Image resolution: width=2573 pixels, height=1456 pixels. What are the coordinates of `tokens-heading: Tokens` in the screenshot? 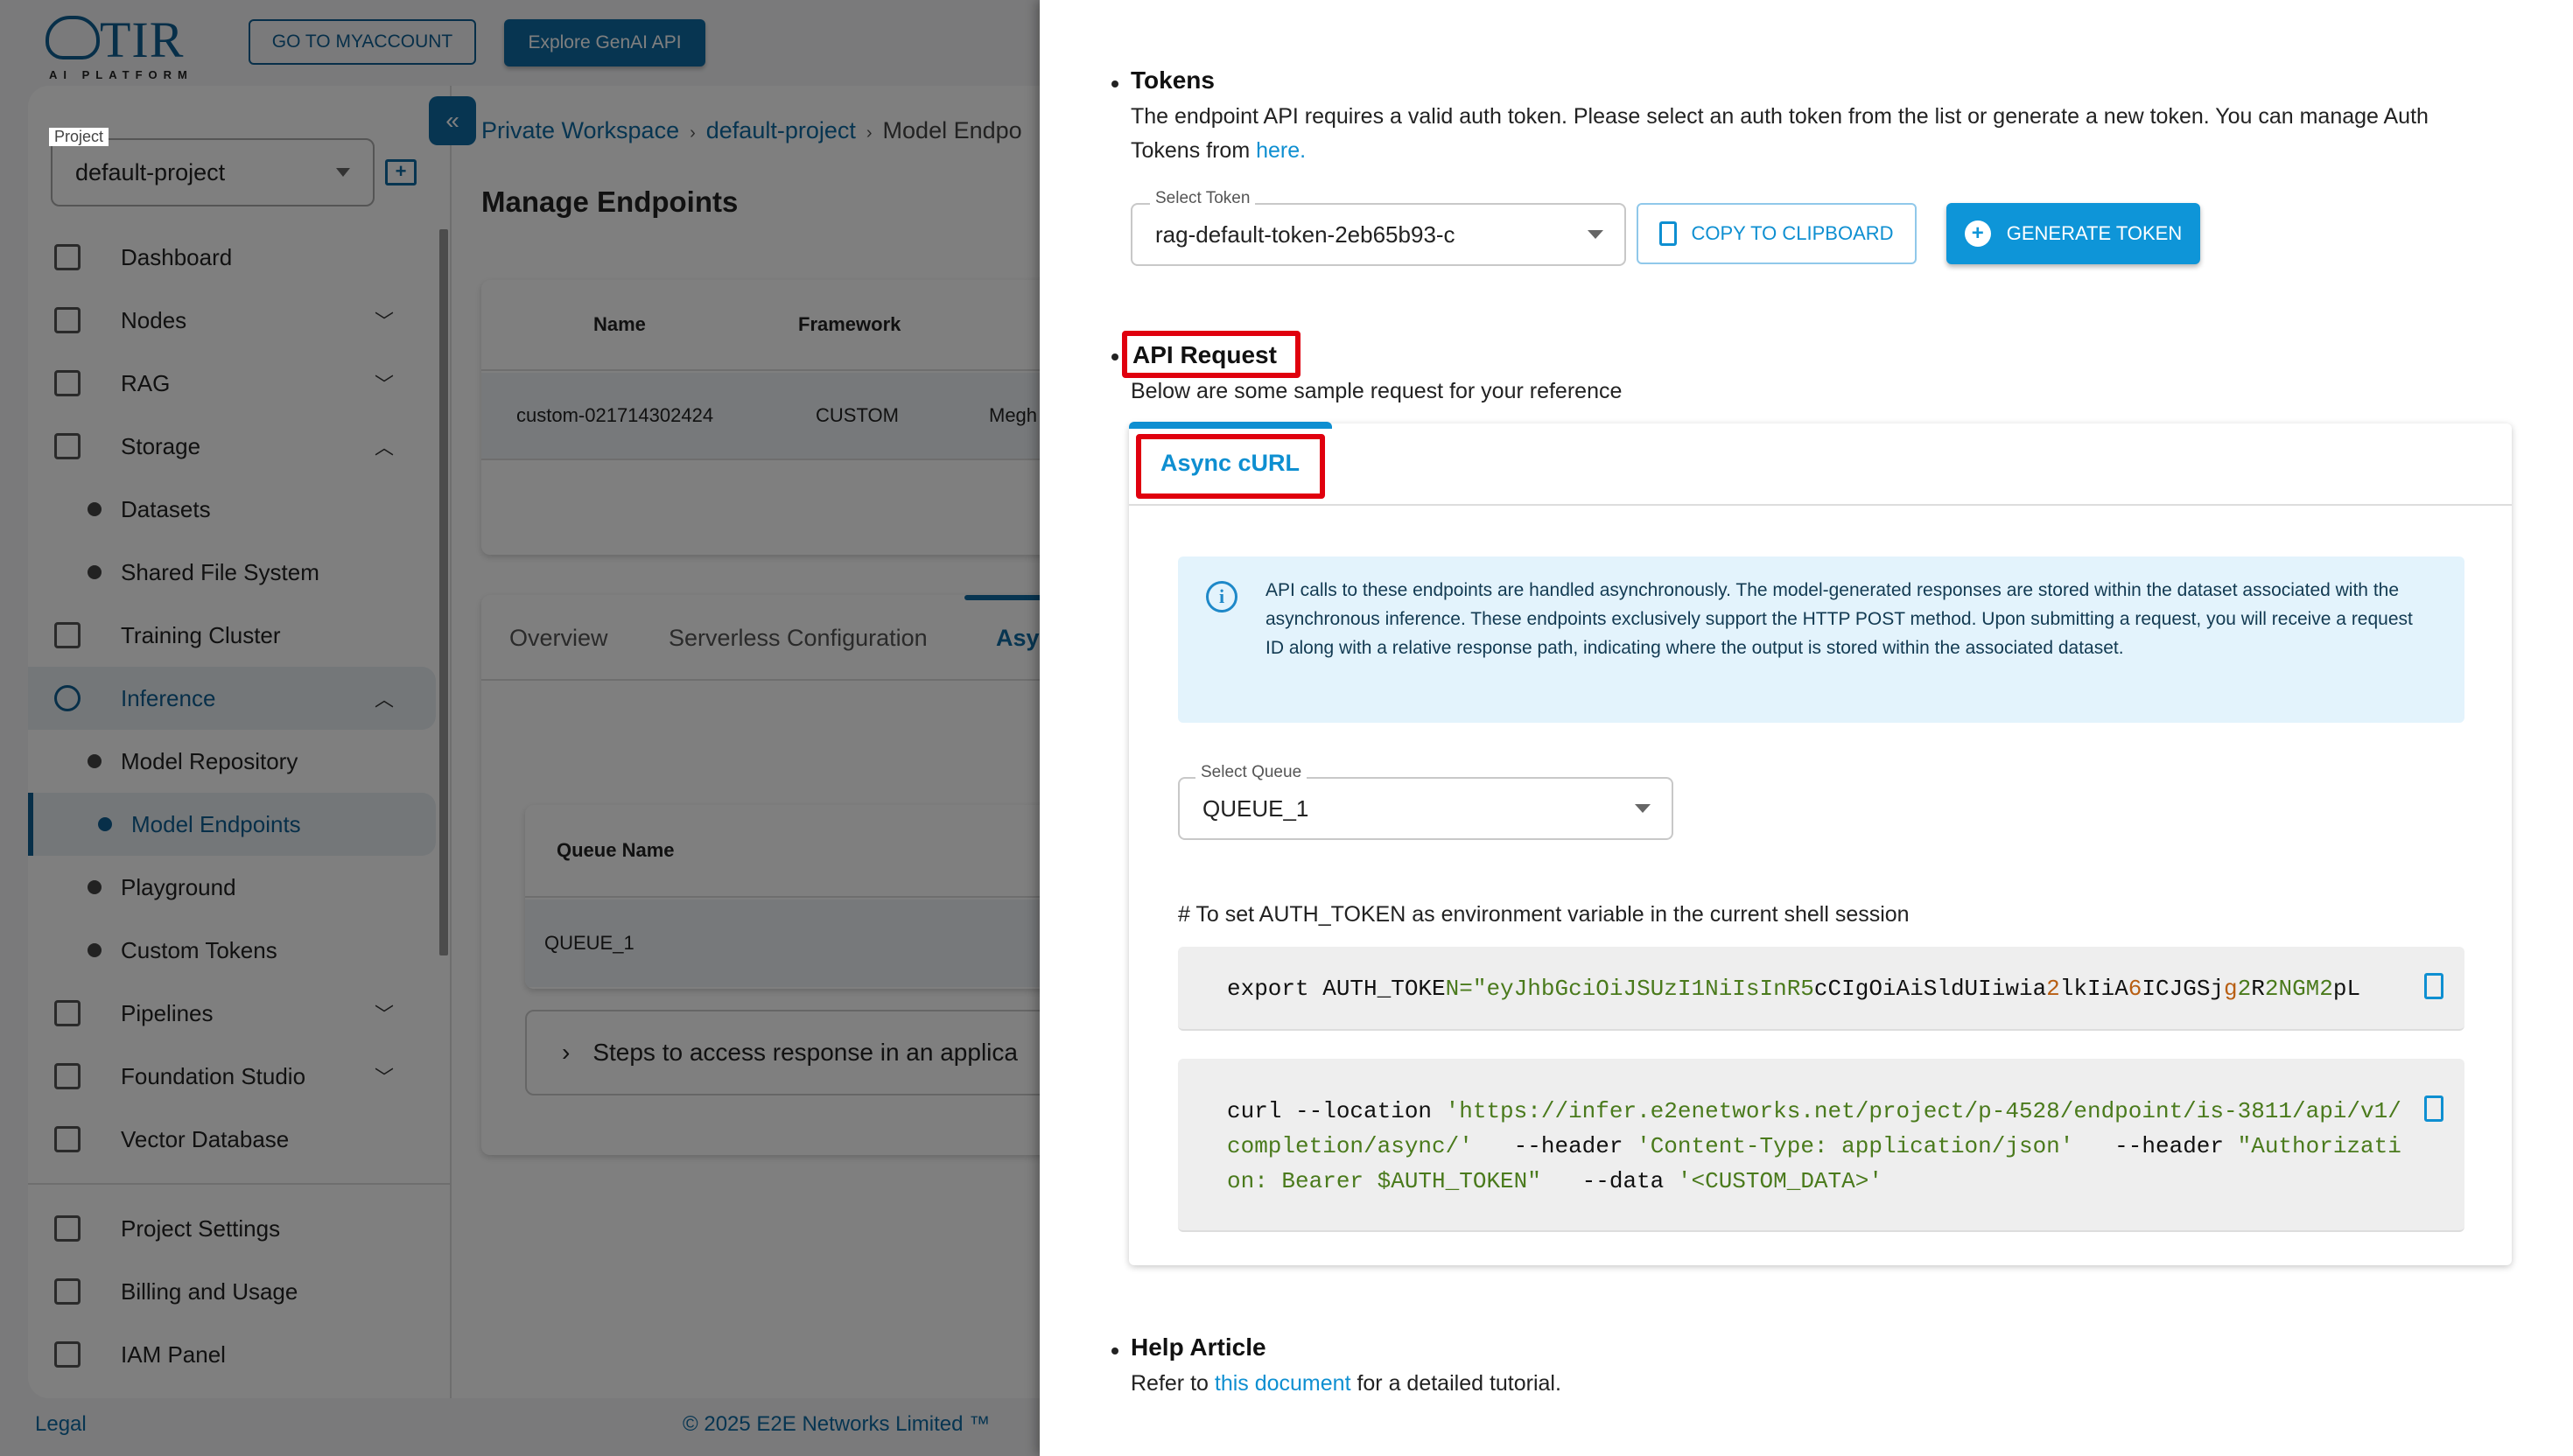 It's located at (1173, 80).